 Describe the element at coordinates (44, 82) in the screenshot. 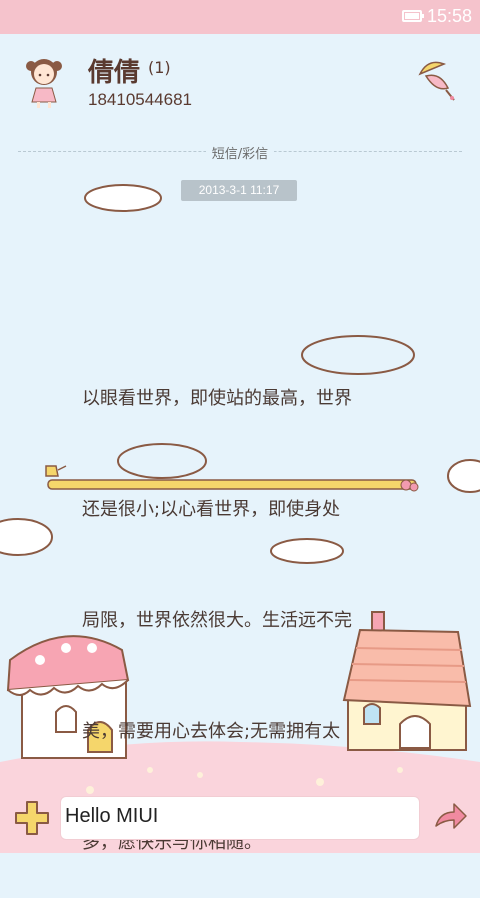

I see `girl-avatar-icon` at that location.